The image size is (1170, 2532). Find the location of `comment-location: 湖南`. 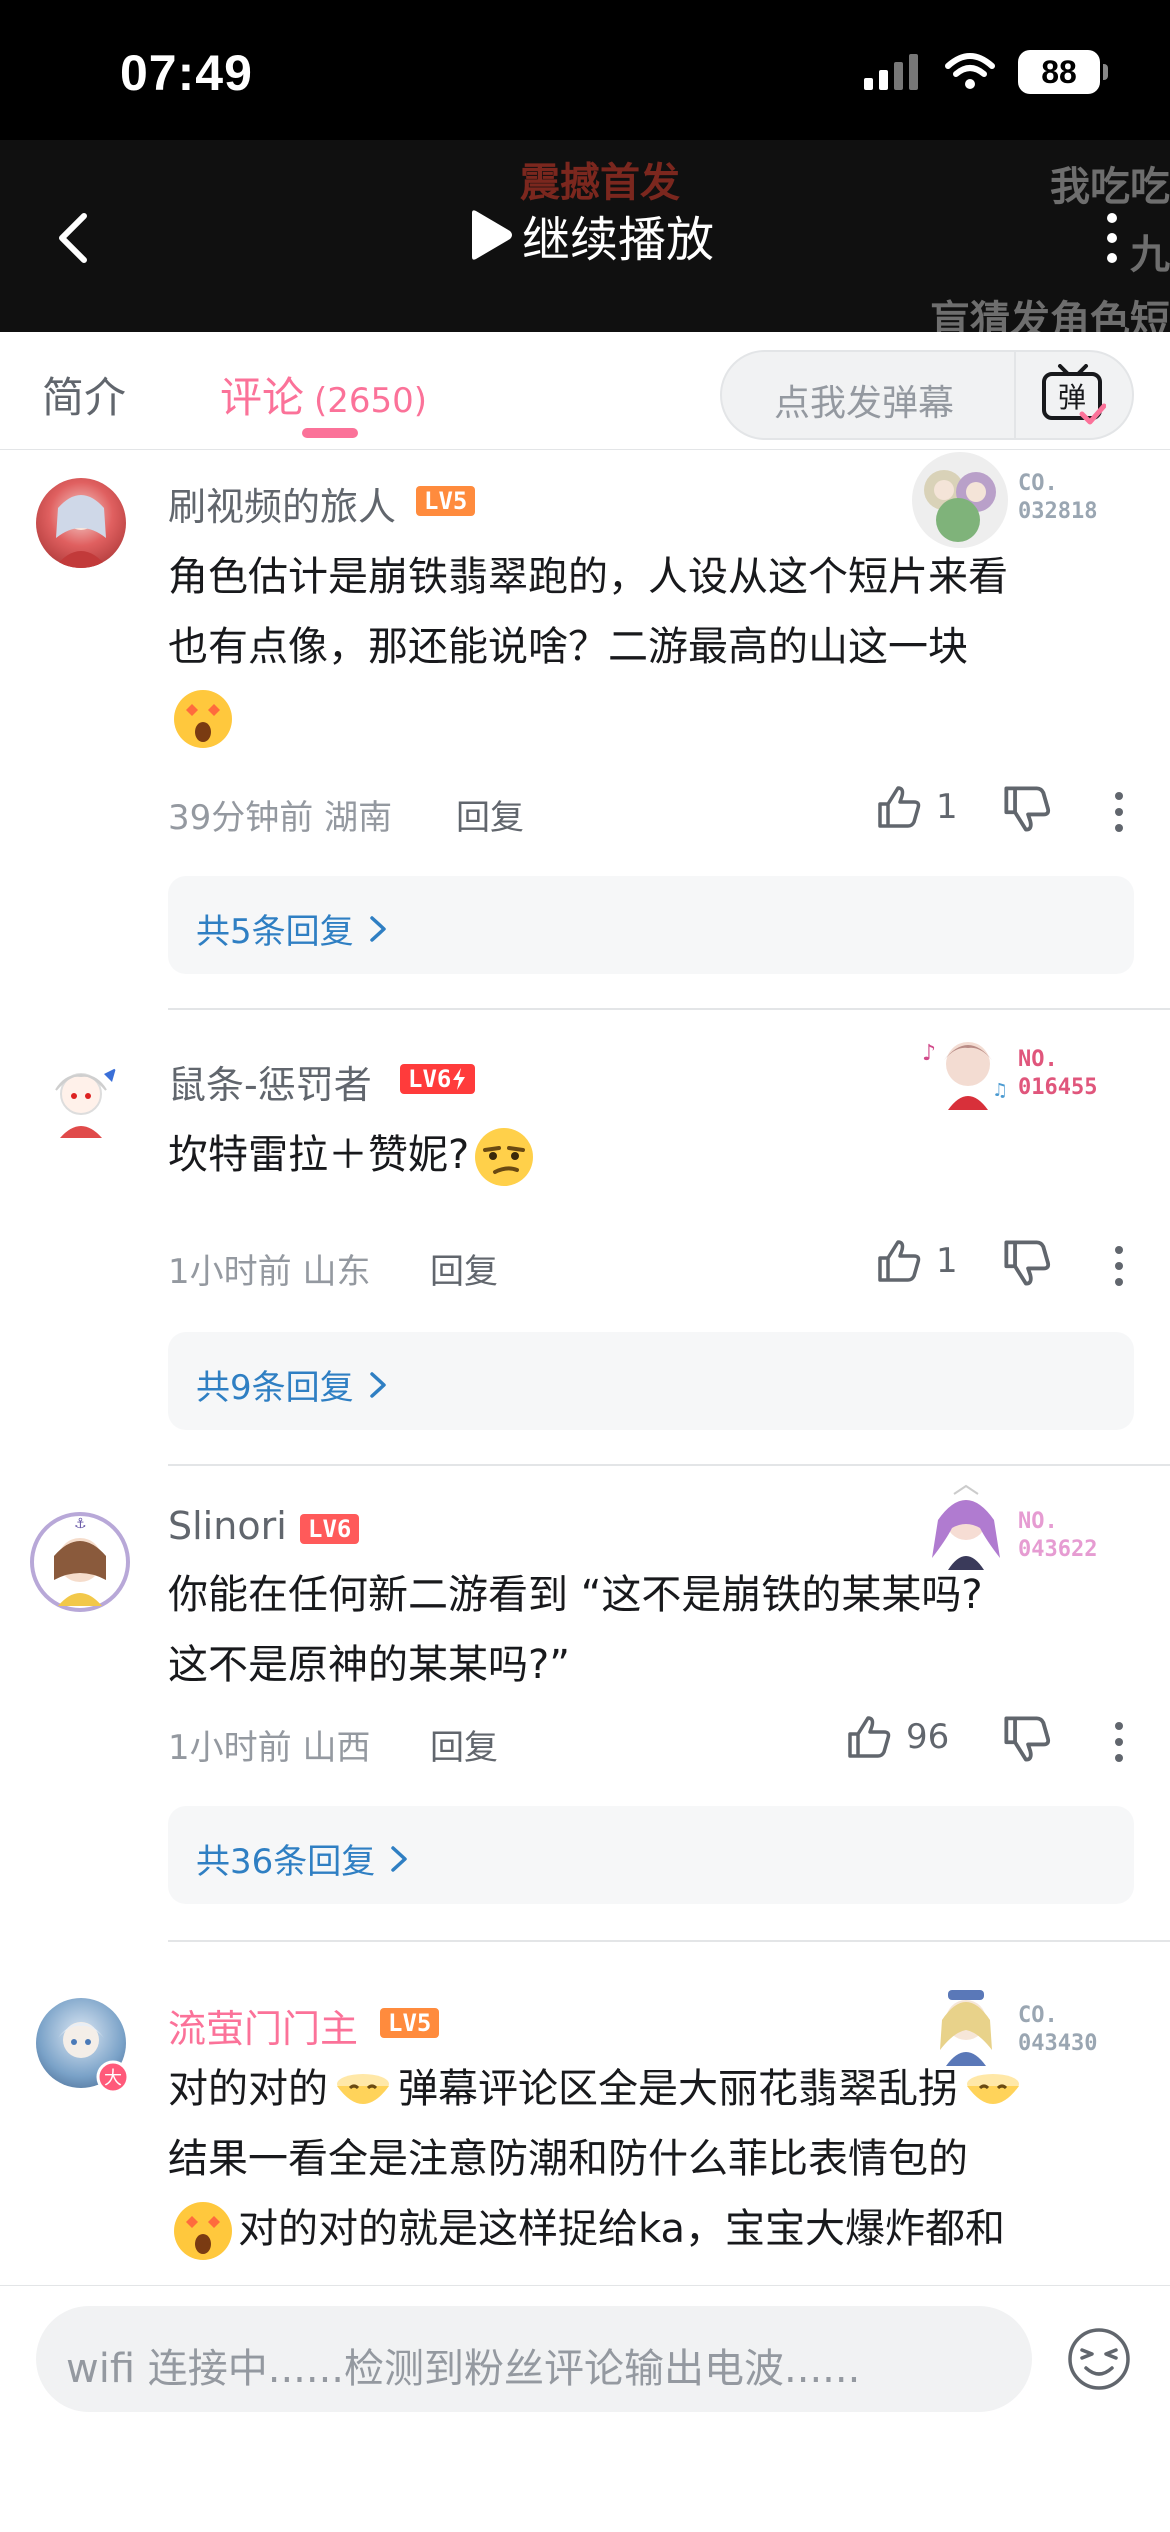

comment-location: 湖南 is located at coordinates (358, 818).